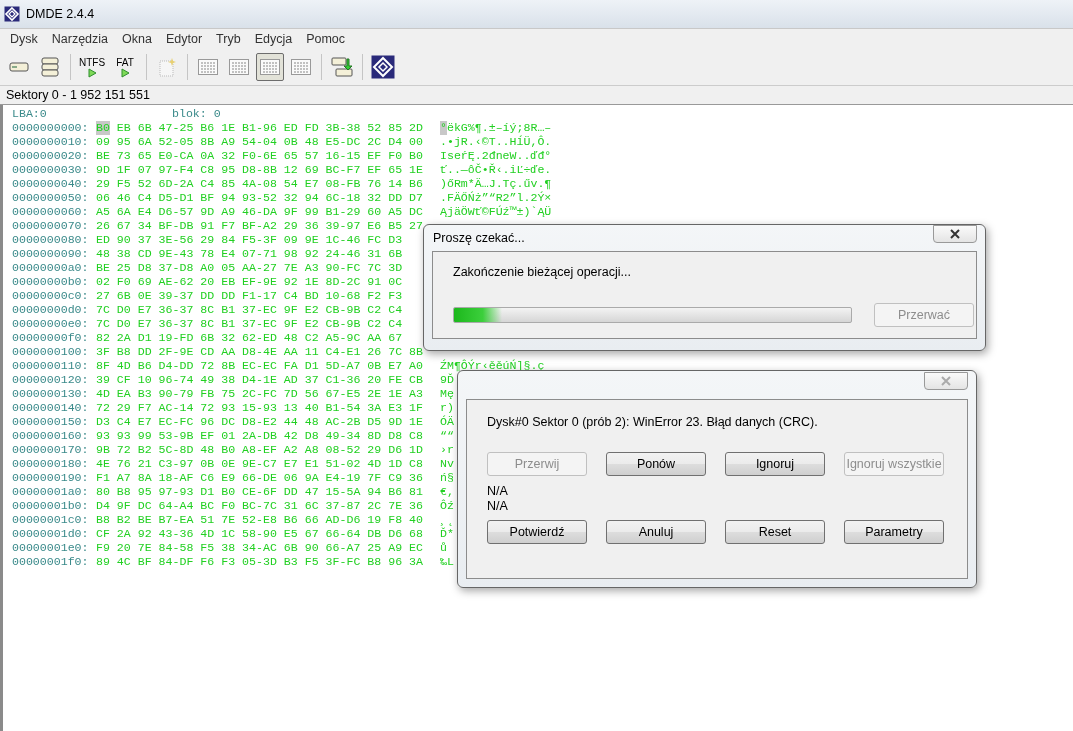 This screenshot has height=731, width=1073. I want to click on offset-text: 0000000180:, so click(51, 464).